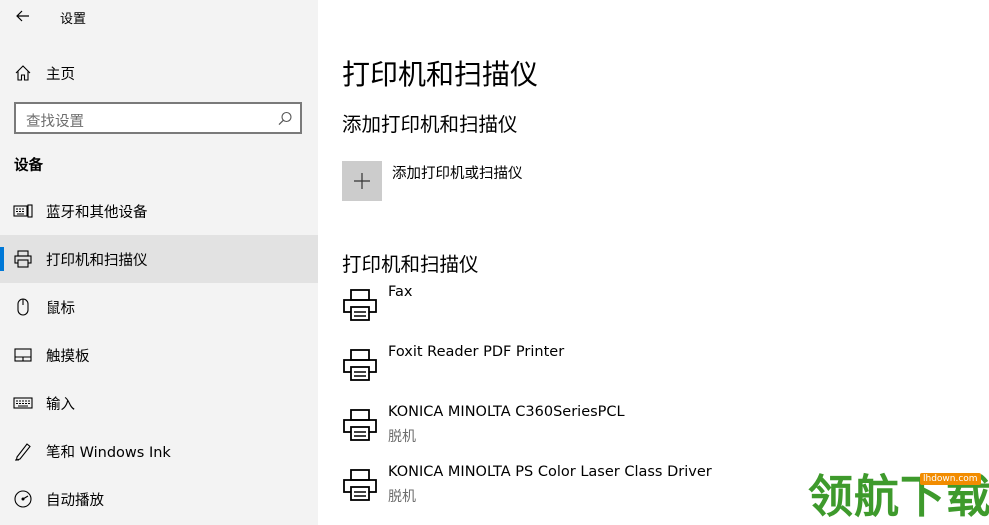 Image resolution: width=989 pixels, height=525 pixels. Describe the element at coordinates (400, 292) in the screenshot. I see `printer-name: Fax` at that location.